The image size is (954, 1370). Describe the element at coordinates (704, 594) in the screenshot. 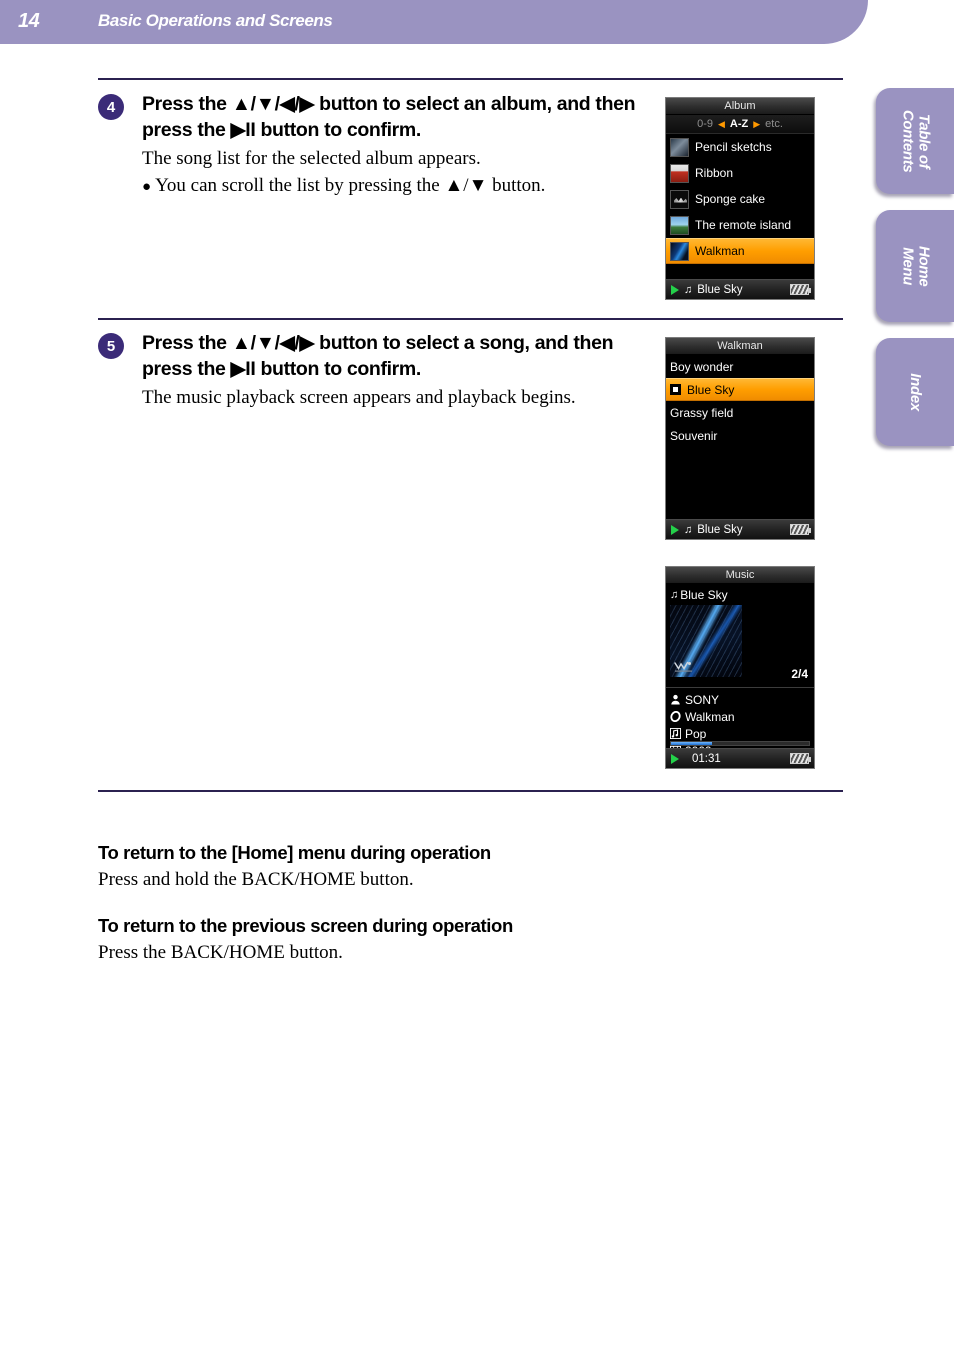

I see `now-playing-song-title: Blue Sky` at that location.